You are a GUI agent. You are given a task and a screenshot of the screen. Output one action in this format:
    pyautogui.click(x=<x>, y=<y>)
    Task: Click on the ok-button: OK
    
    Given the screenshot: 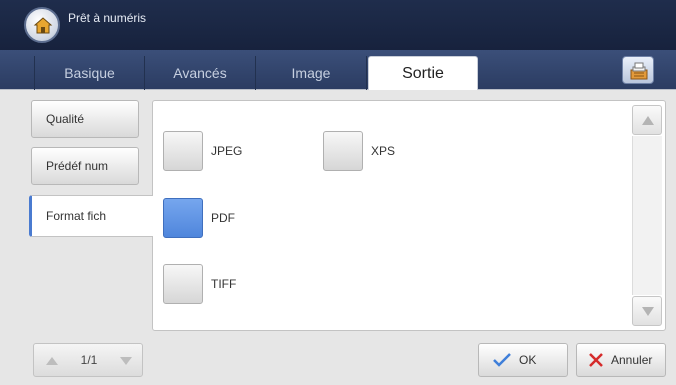 What is the action you would take?
    pyautogui.click(x=523, y=360)
    